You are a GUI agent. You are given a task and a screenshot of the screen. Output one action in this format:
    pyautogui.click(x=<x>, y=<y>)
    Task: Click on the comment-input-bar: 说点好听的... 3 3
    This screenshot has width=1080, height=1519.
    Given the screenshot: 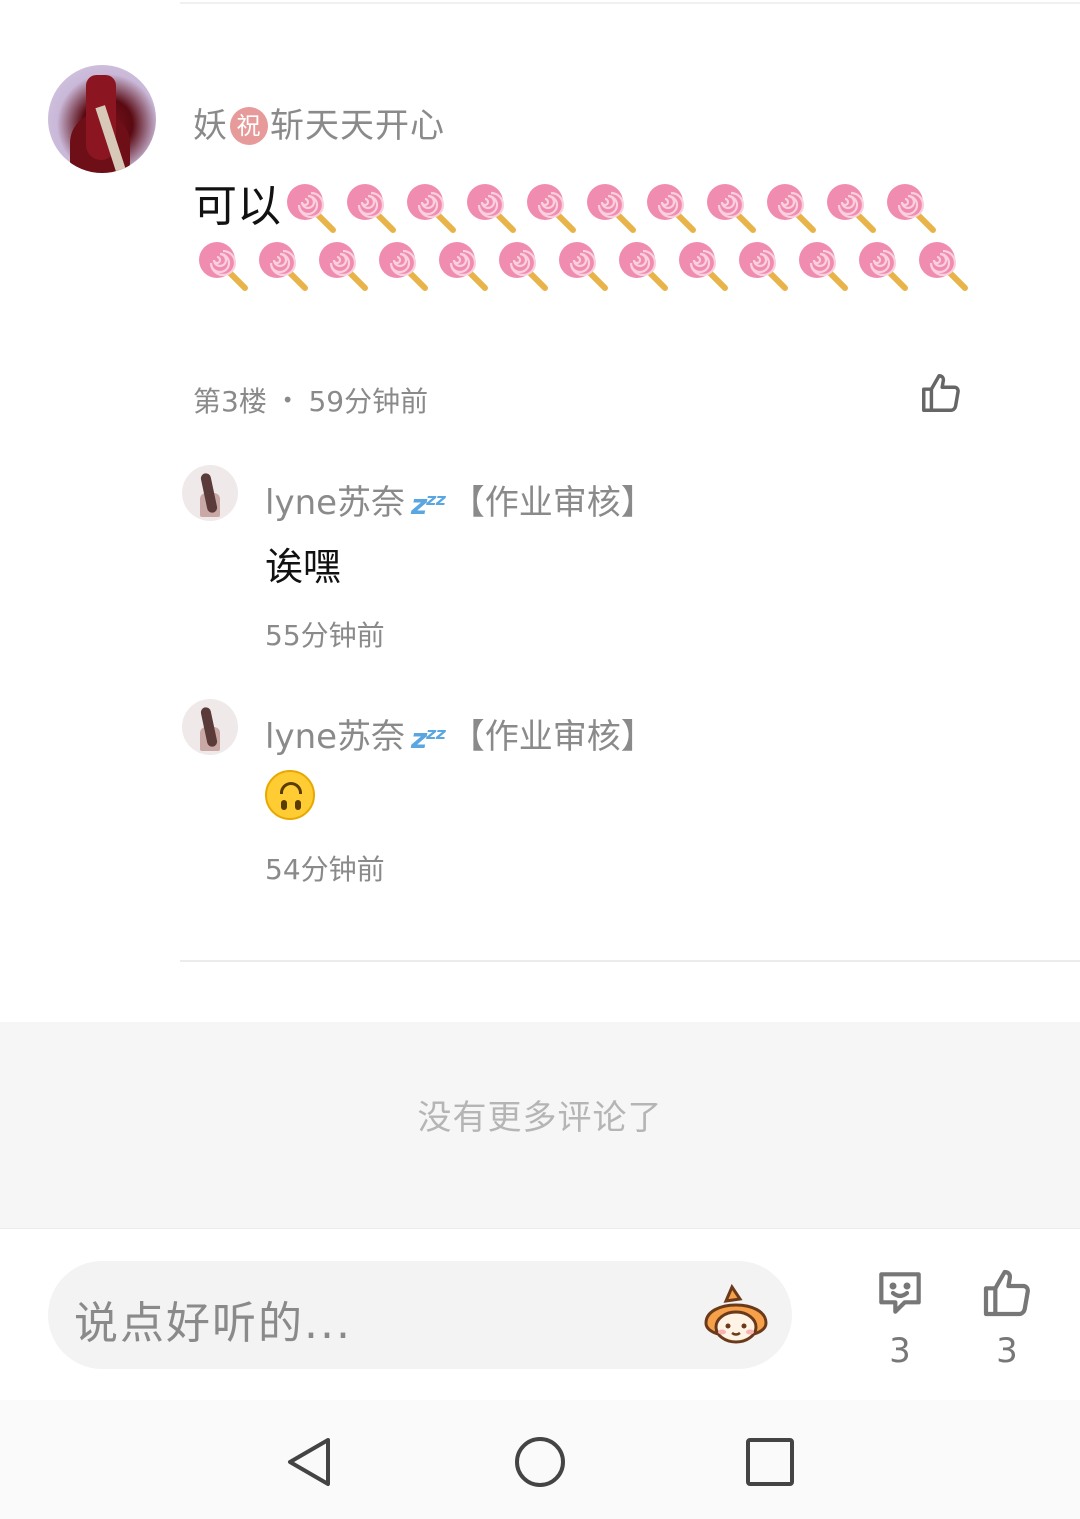 What is the action you would take?
    pyautogui.click(x=540, y=1314)
    